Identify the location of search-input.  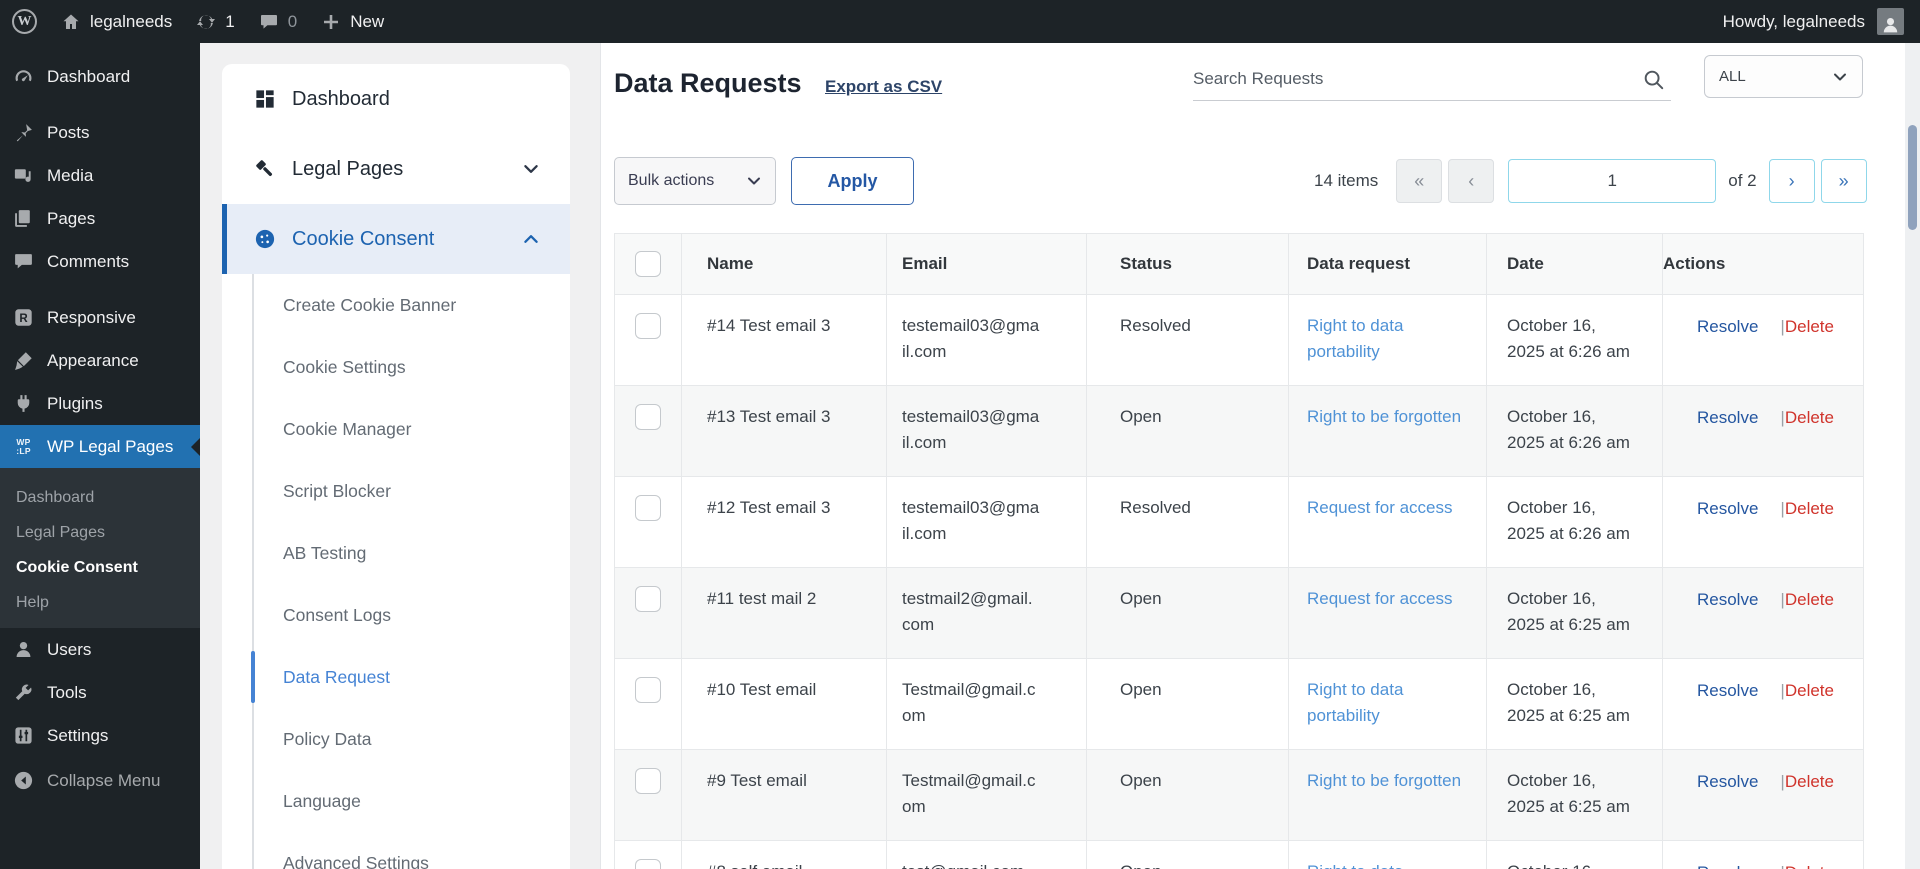
(1408, 79).